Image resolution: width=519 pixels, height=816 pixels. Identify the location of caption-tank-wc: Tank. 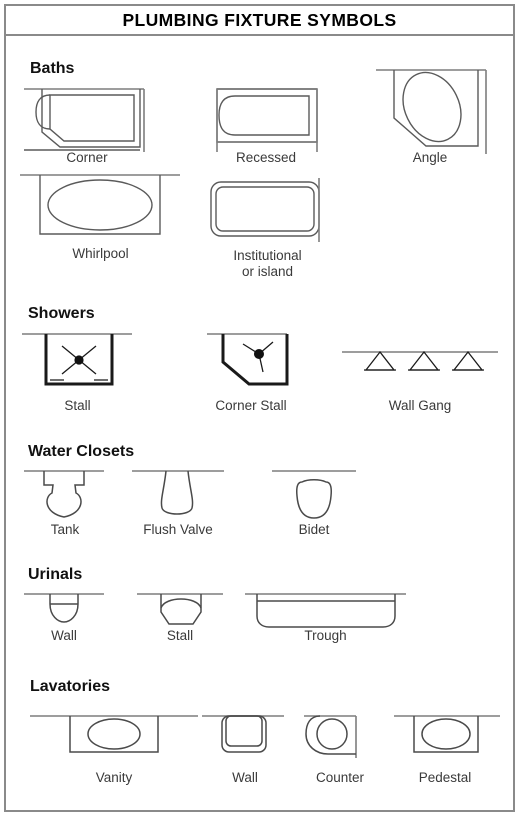
(65, 529).